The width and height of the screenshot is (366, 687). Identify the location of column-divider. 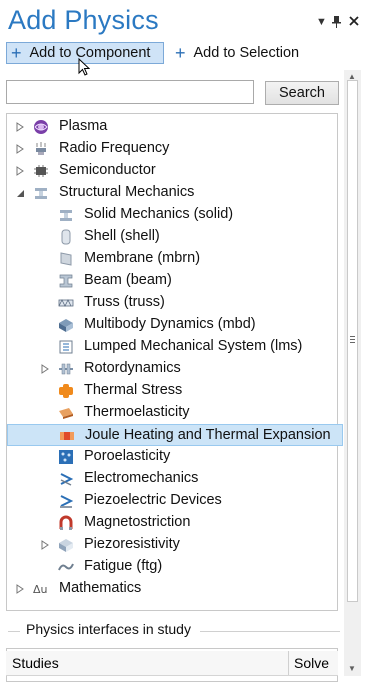
(288, 663).